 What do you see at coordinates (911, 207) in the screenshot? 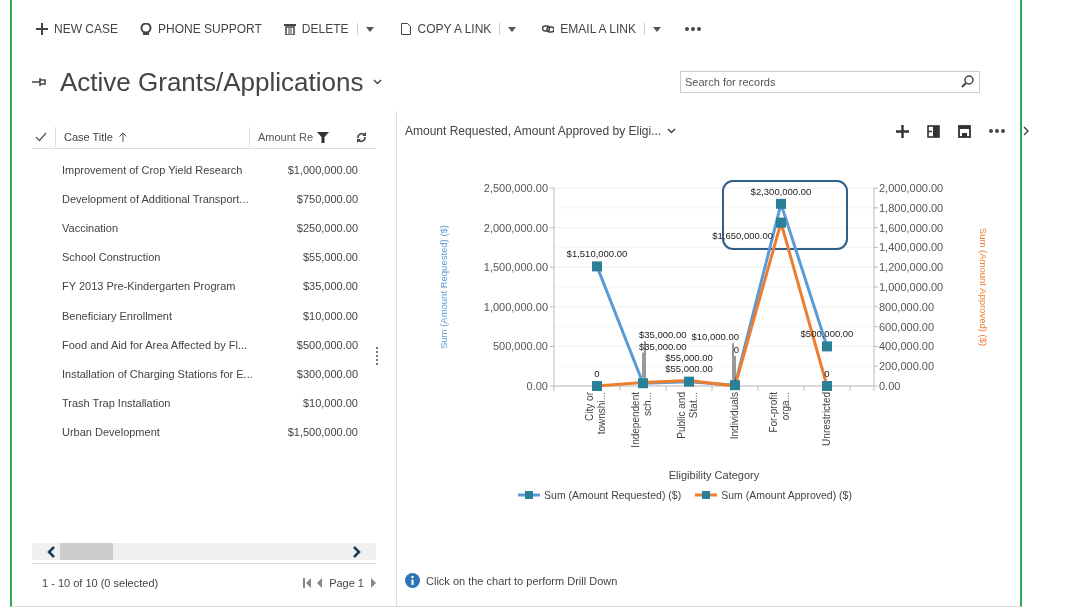
I see `axis-tick-label: 1,800,000.00` at bounding box center [911, 207].